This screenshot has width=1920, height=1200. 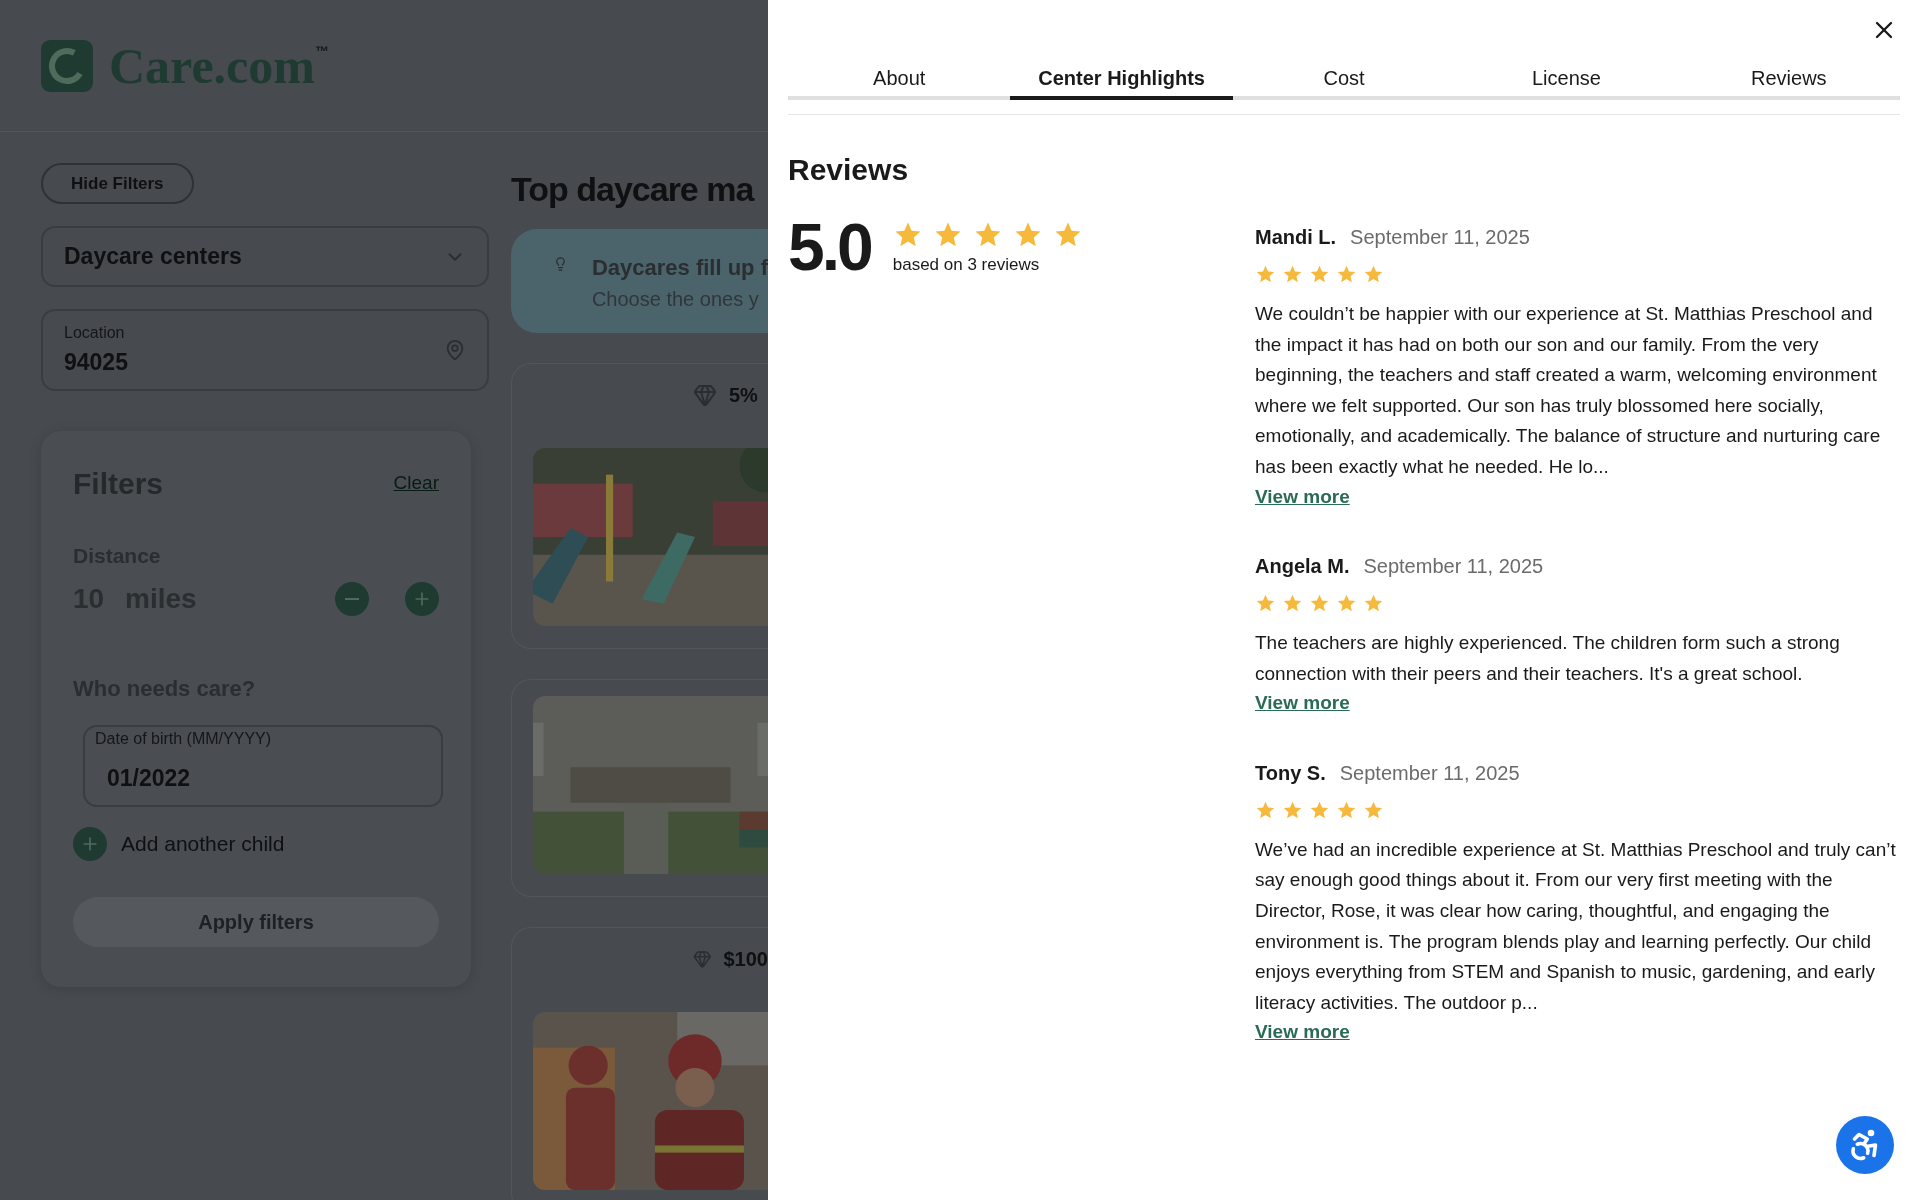 What do you see at coordinates (422, 598) in the screenshot?
I see `increase-button` at bounding box center [422, 598].